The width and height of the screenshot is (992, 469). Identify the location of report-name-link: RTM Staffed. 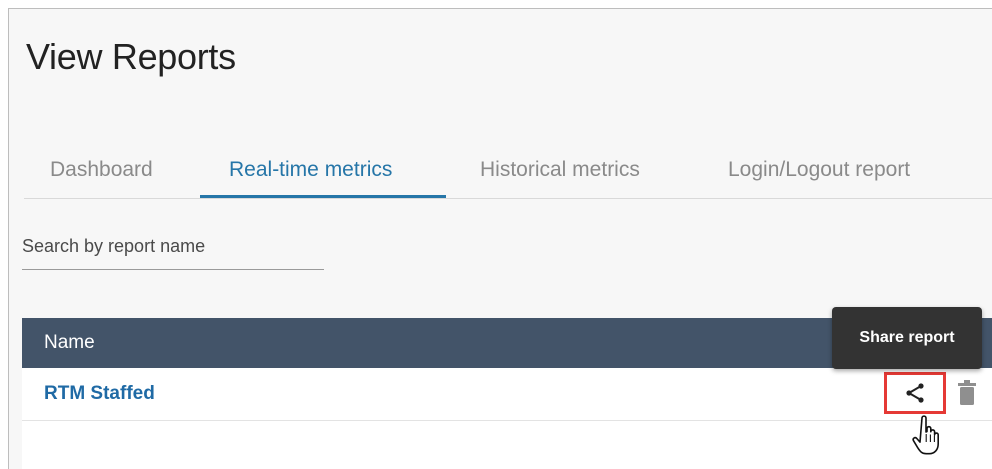
(99, 394).